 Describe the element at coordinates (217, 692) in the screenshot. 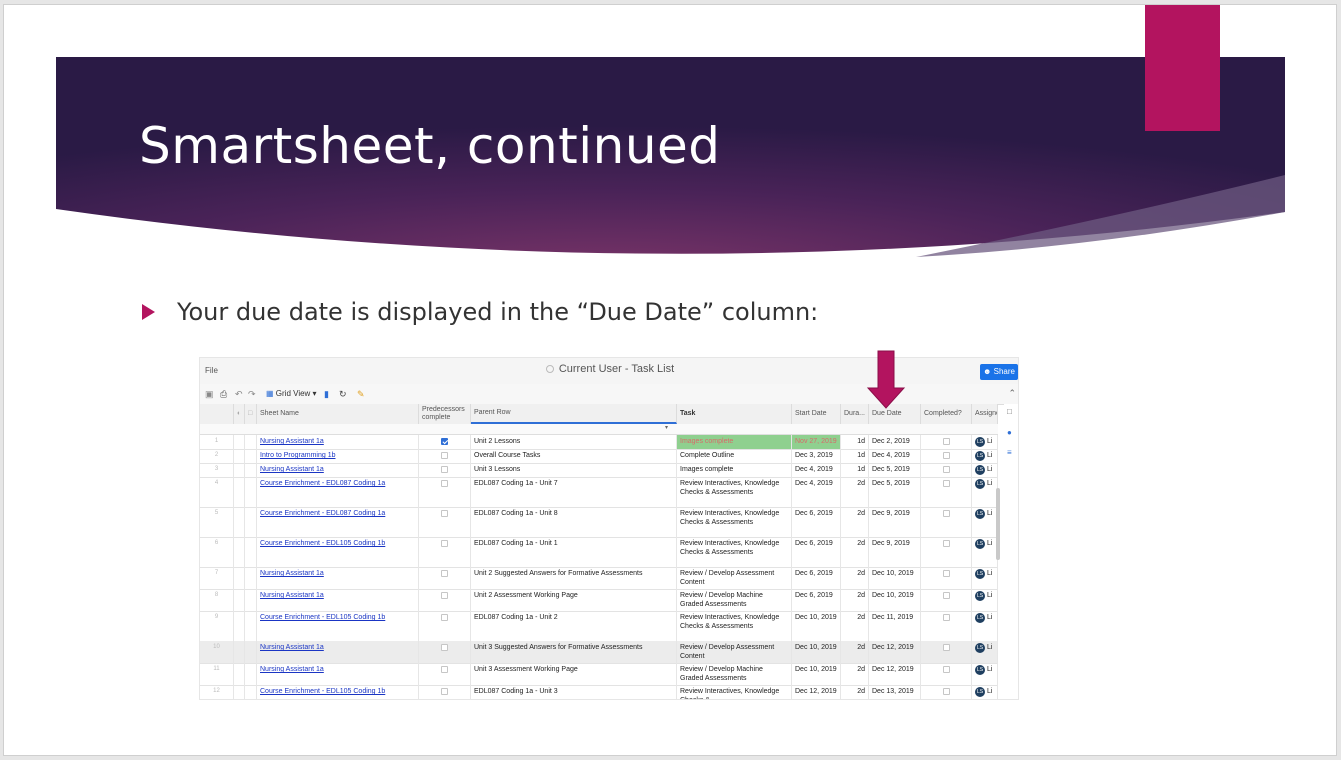

I see `row-number: 12` at that location.